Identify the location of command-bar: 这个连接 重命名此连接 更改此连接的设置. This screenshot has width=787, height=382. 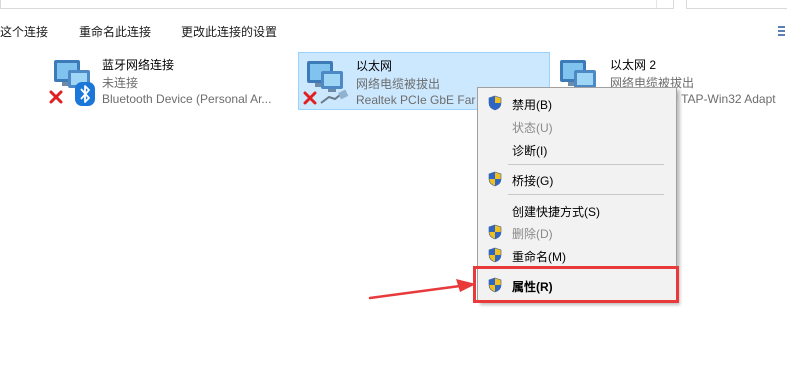
(393, 32).